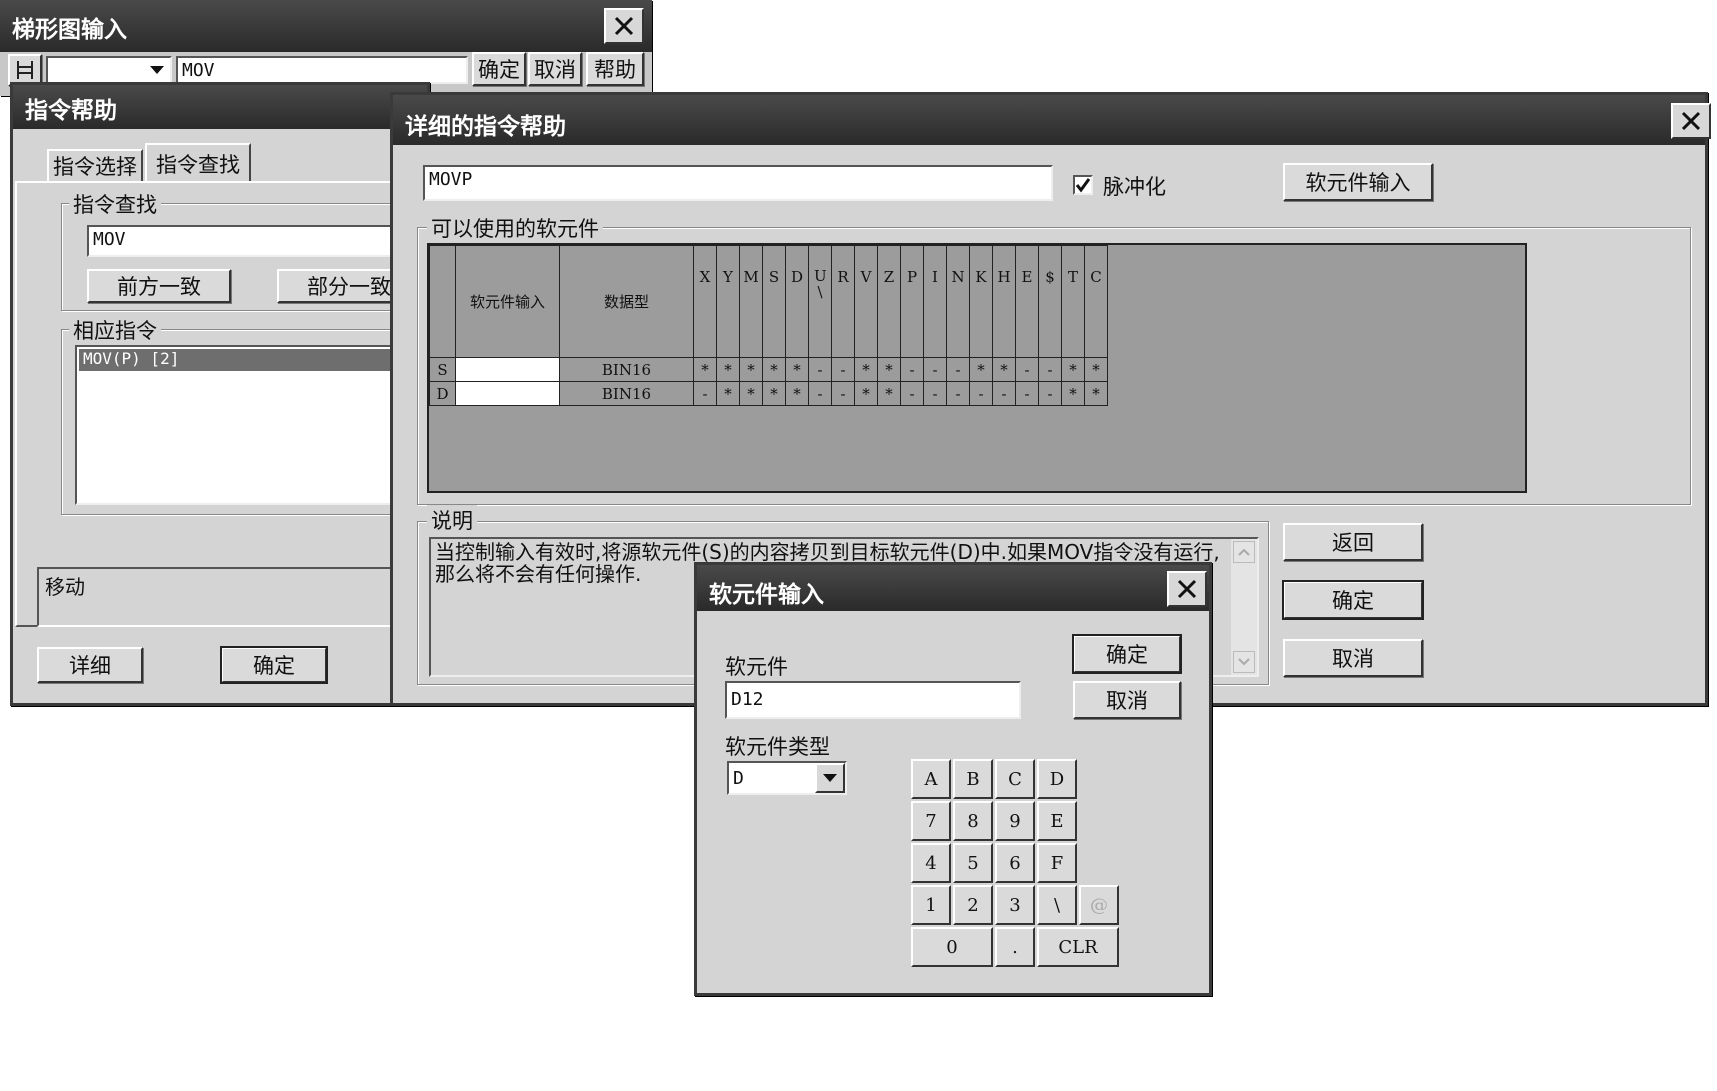 The image size is (1717, 1091). What do you see at coordinates (866, 277) in the screenshot?
I see `device-col-label: V` at bounding box center [866, 277].